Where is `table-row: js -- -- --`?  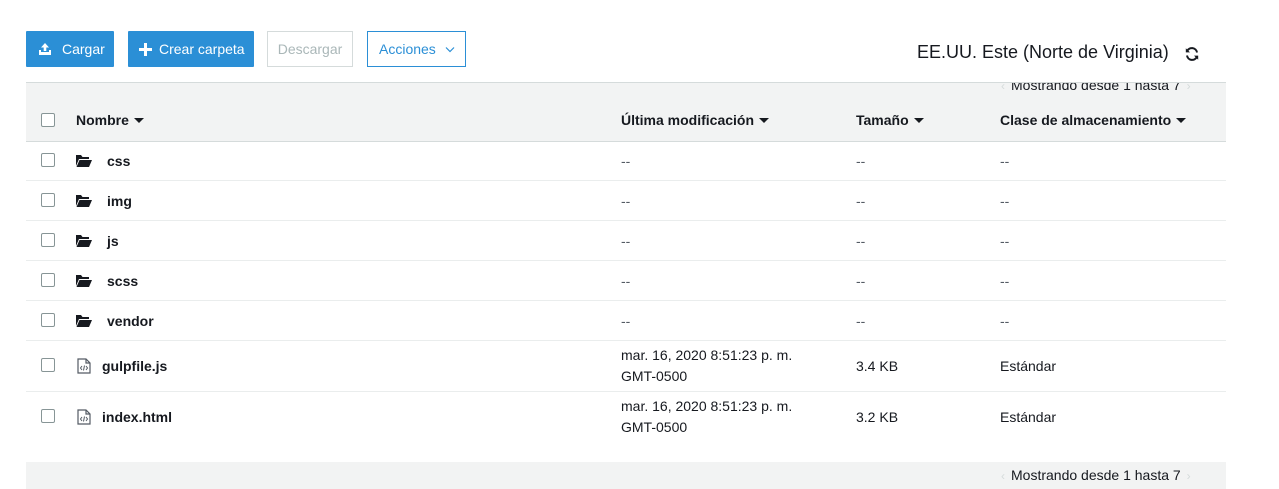 table-row: js -- -- -- is located at coordinates (626, 241).